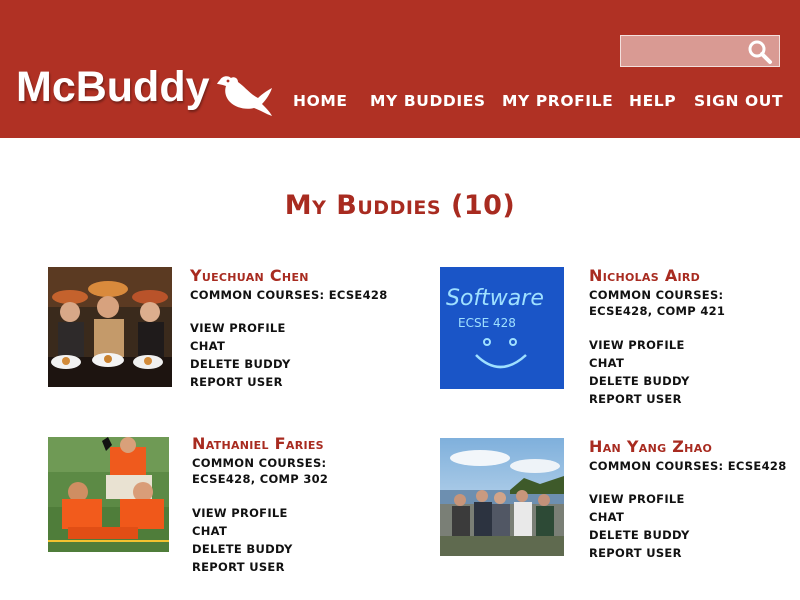  I want to click on nav-my-profile: MY PROFILE, so click(557, 102).